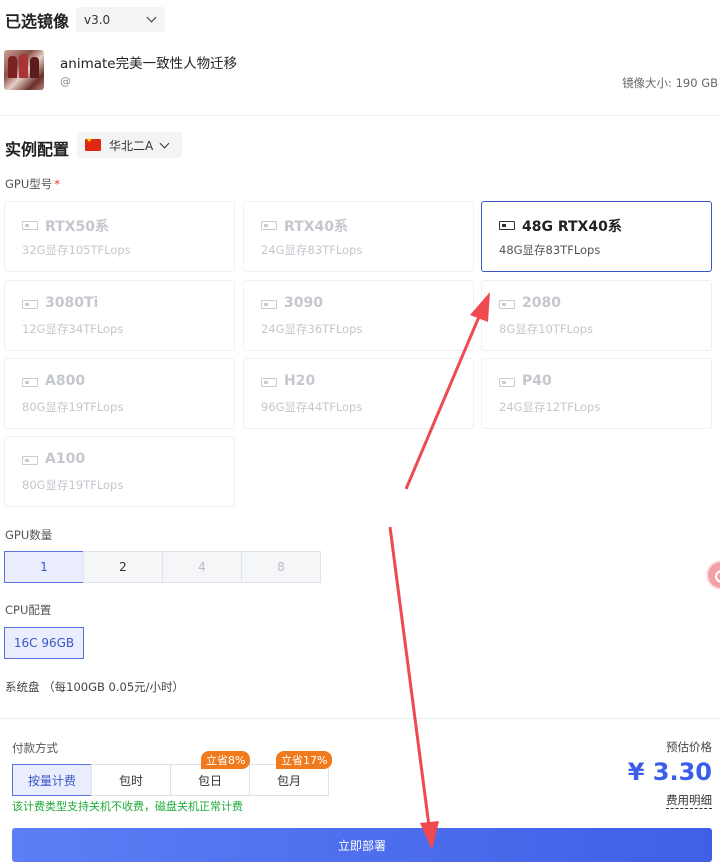  Describe the element at coordinates (93, 143) in the screenshot. I see `china-flag-icon` at that location.